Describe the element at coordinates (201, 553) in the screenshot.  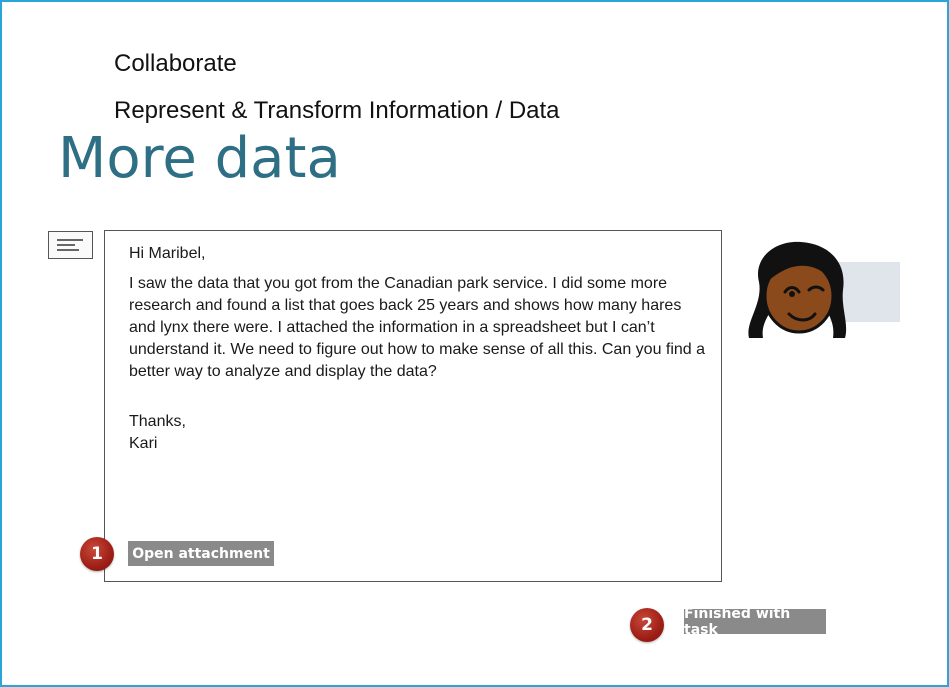
I see `open-attachment-button: Open attachment` at that location.